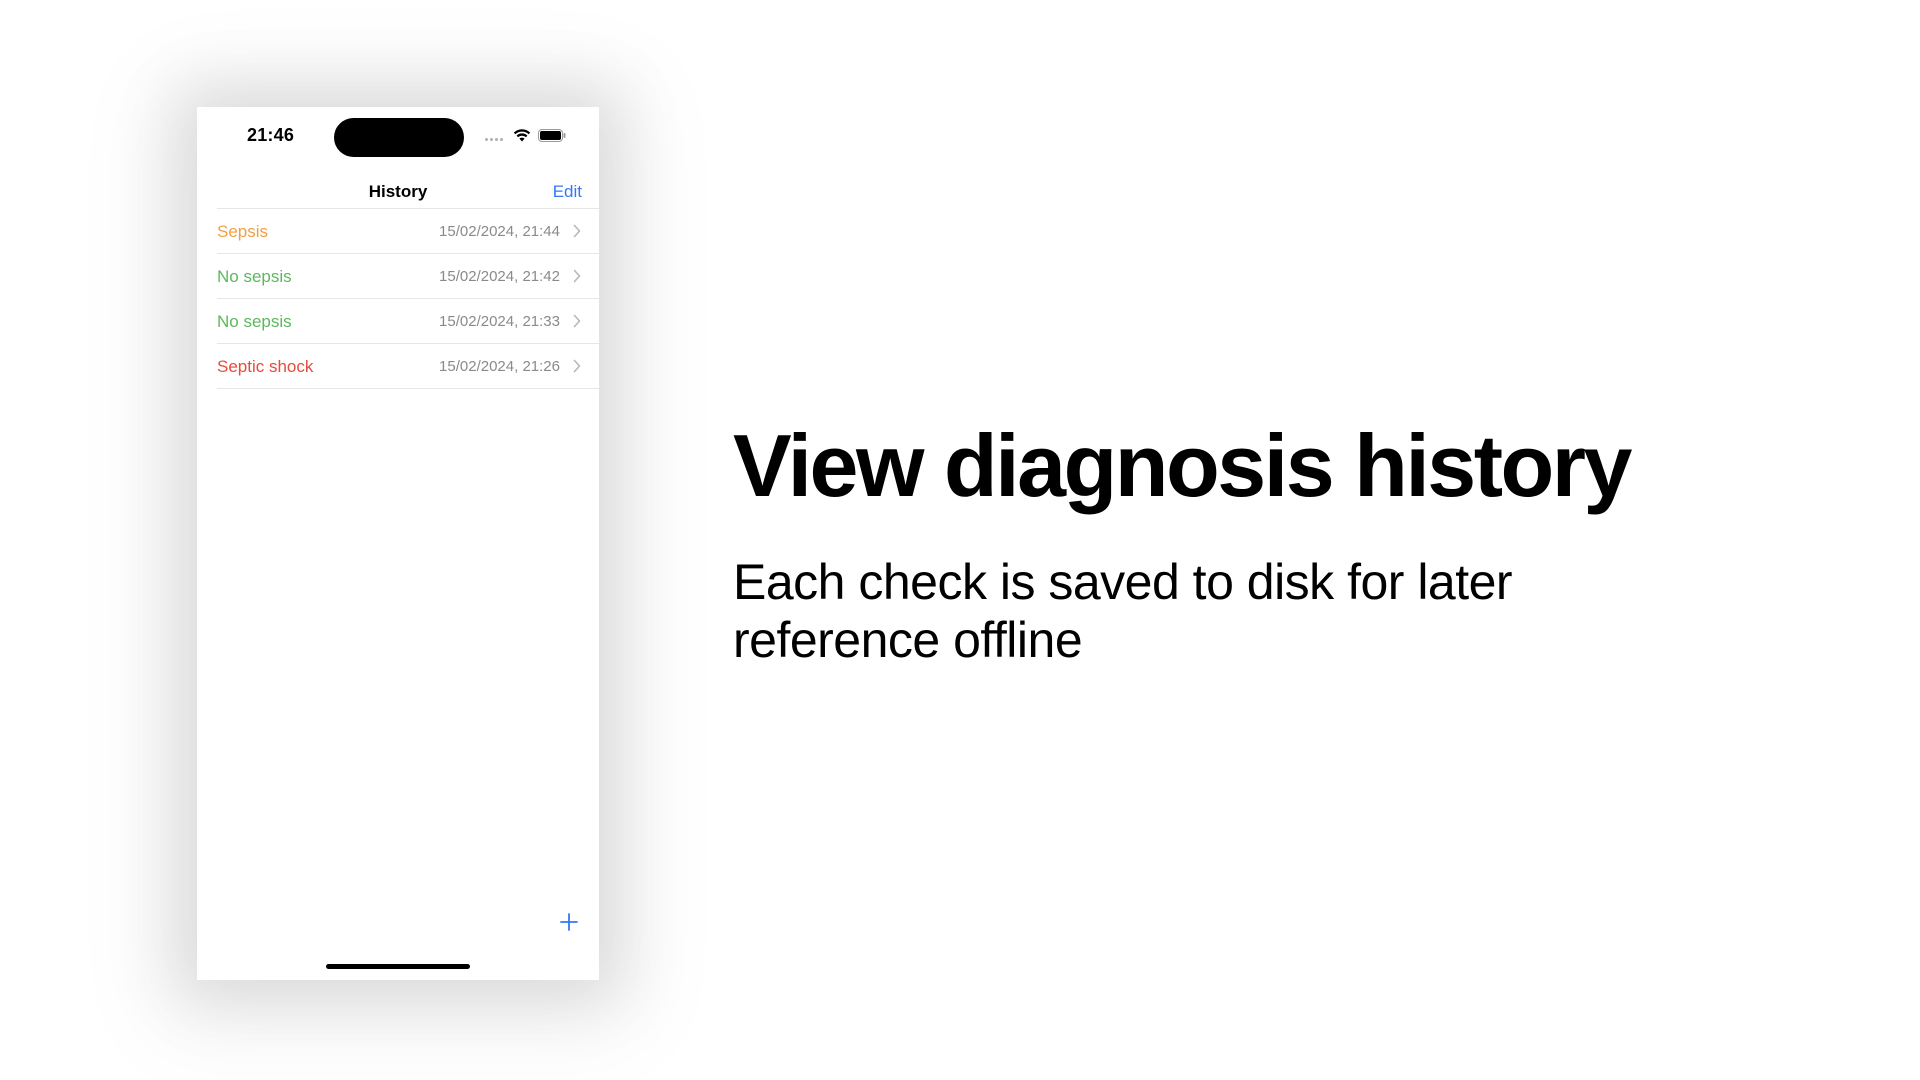  What do you see at coordinates (243, 231) in the screenshot?
I see `diagnosis-label: Sepsis` at bounding box center [243, 231].